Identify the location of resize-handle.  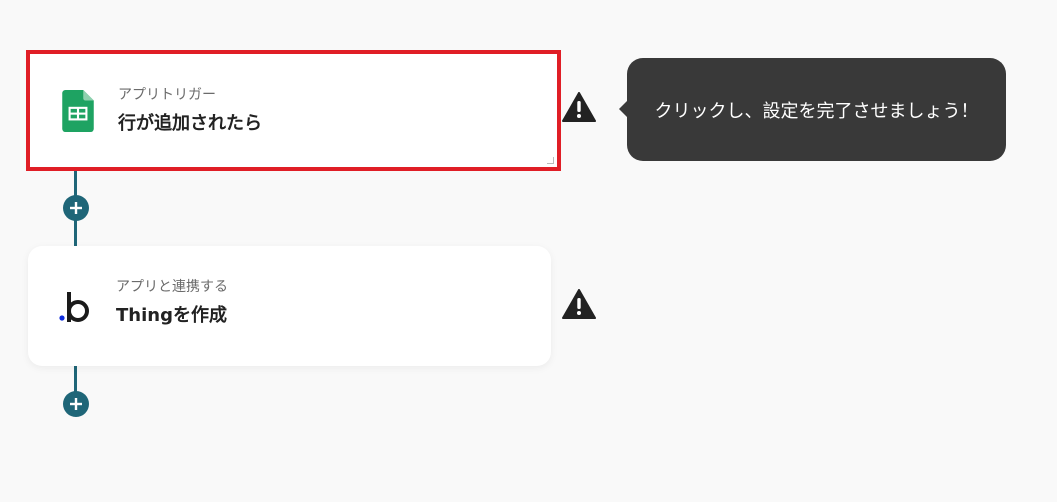
(550, 160).